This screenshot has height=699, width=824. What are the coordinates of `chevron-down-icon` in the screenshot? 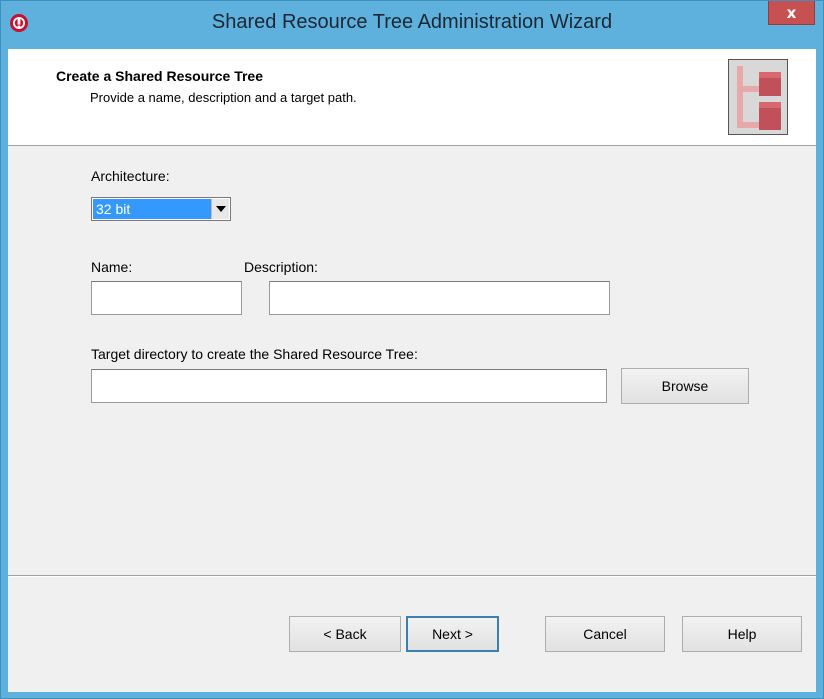 It's located at (220, 209).